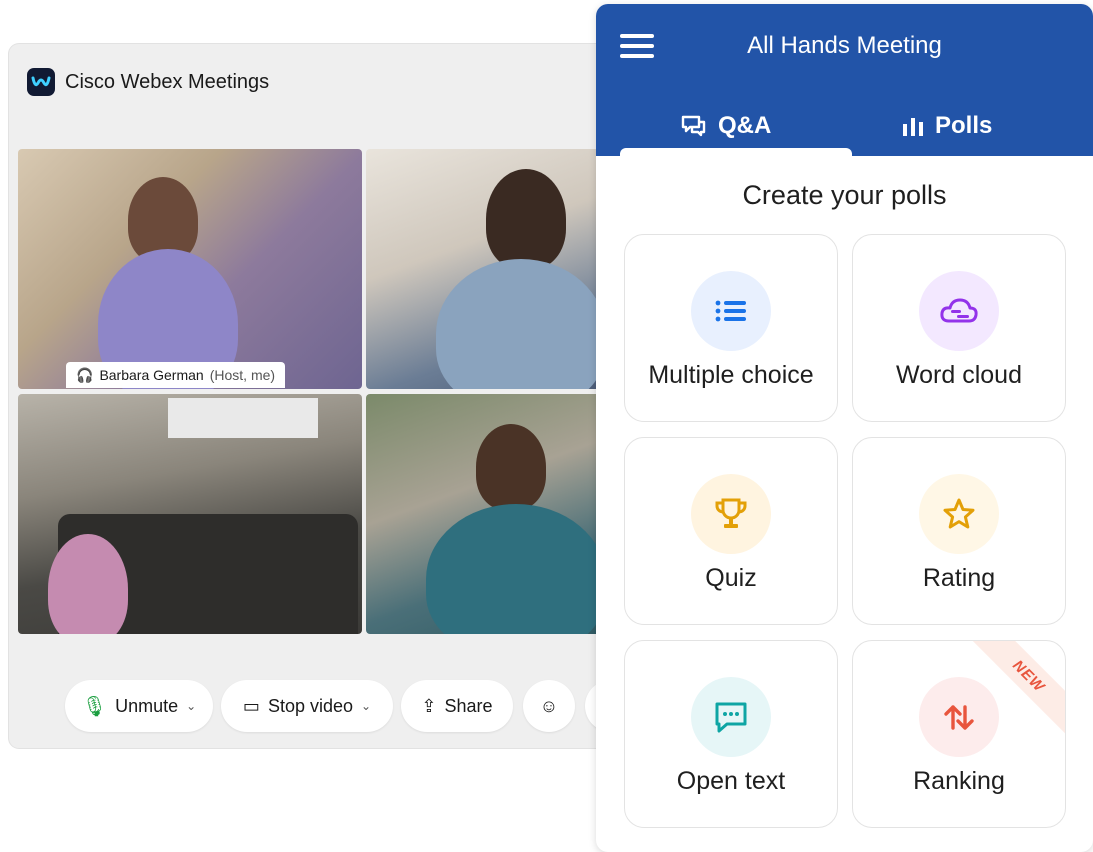 This screenshot has width=1093, height=852. Describe the element at coordinates (959, 514) in the screenshot. I see `star-icon` at that location.